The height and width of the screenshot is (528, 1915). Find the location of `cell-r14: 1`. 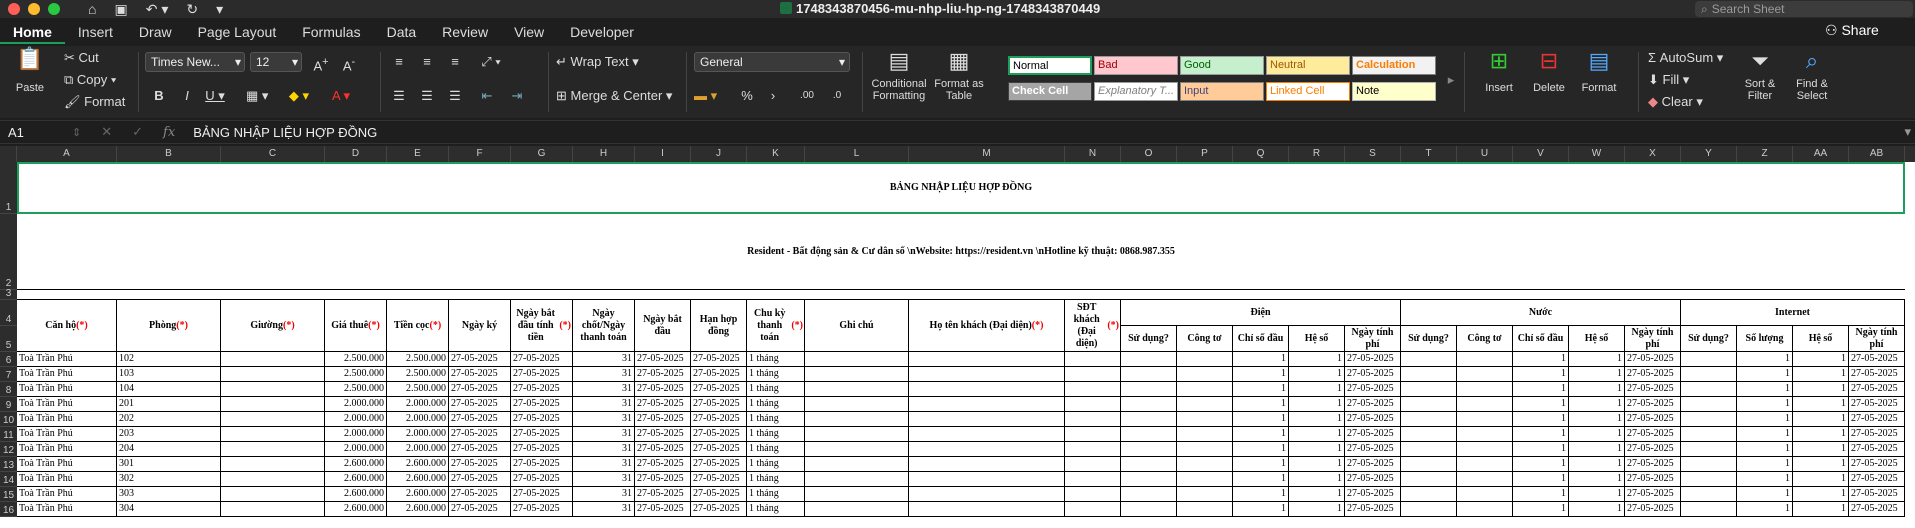

cell-r14: 1 is located at coordinates (1317, 479).